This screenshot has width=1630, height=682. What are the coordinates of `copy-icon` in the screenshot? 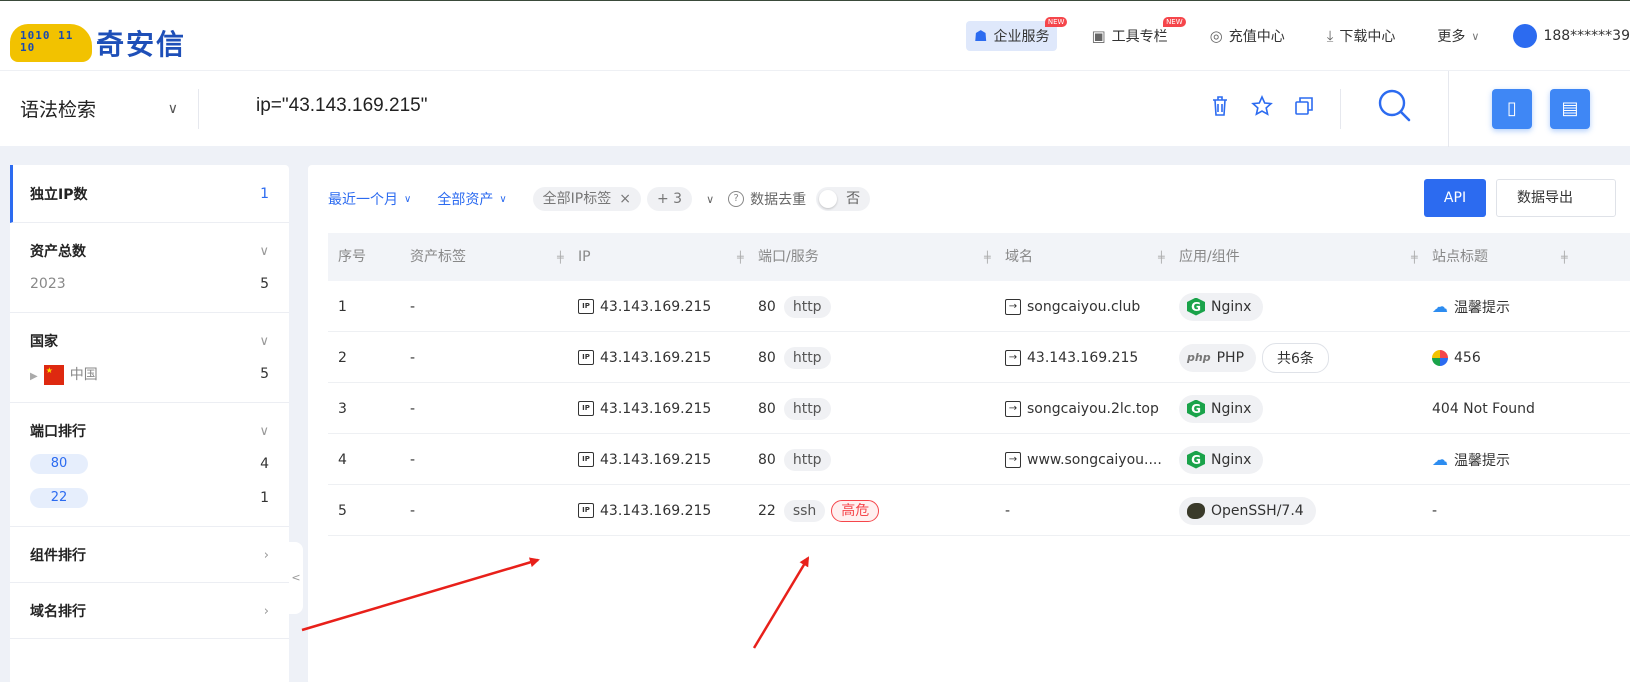 It's located at (1304, 107).